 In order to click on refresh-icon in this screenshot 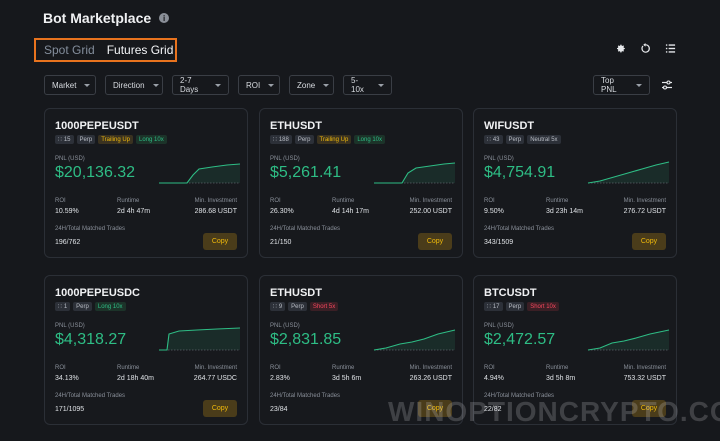, I will do `click(645, 48)`.